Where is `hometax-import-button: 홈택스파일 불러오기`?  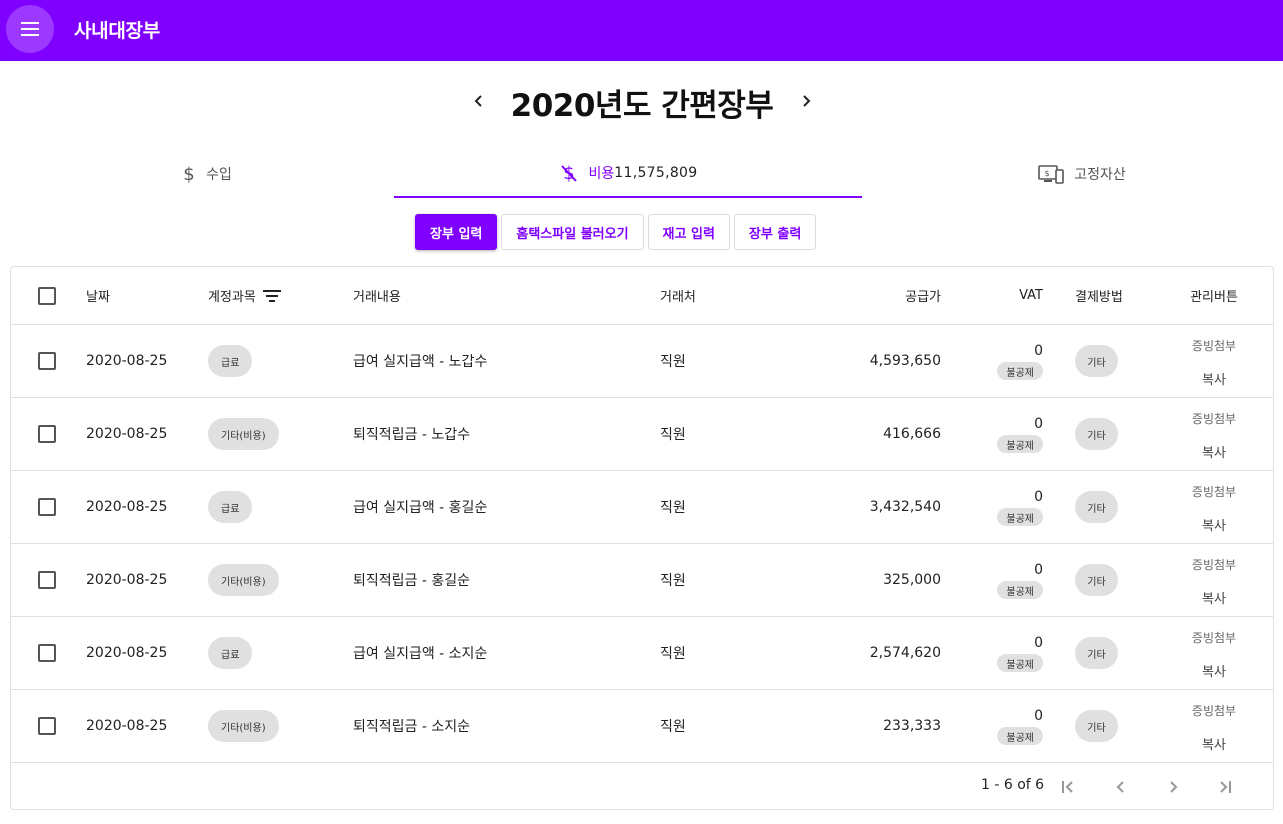
hometax-import-button: 홈택스파일 불러오기 is located at coordinates (572, 232).